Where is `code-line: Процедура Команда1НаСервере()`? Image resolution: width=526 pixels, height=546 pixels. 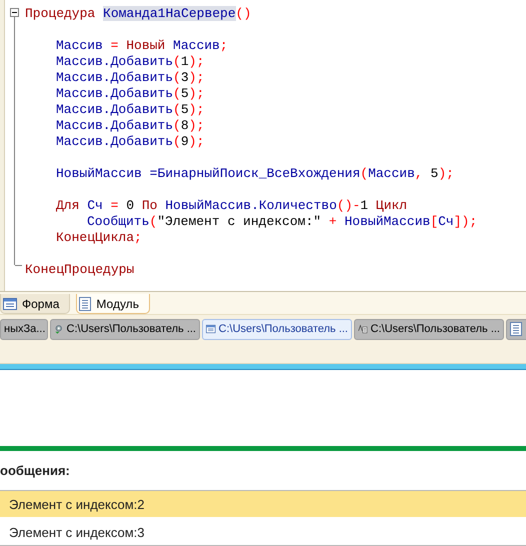 code-line: Процедура Команда1НаСервере() is located at coordinates (138, 14).